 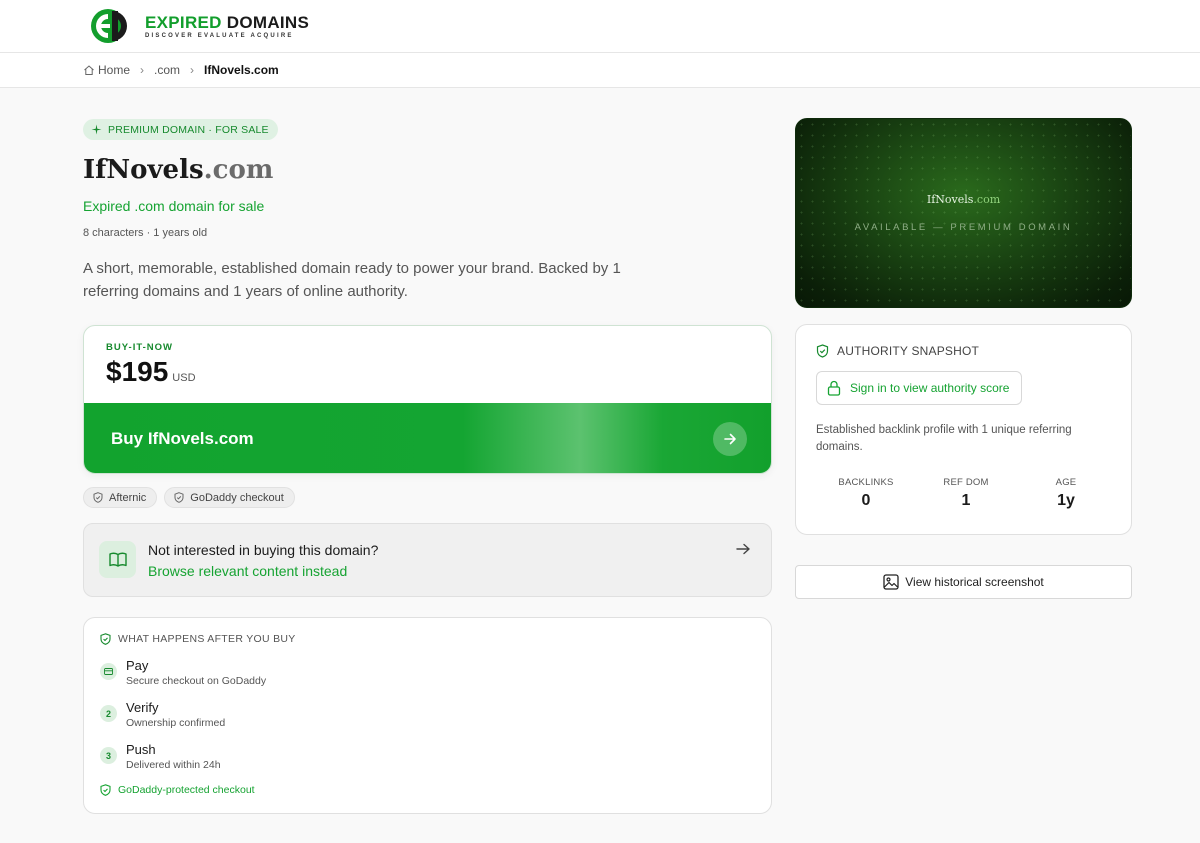 I want to click on preview-domain-name: IfNovels.com, so click(x=963, y=199).